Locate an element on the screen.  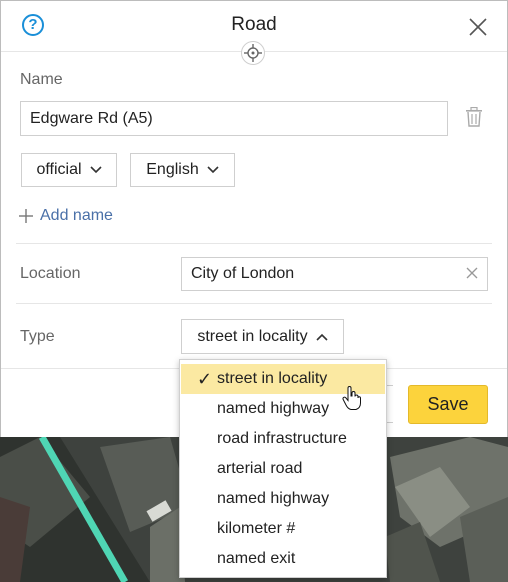
type-value: street in locality is located at coordinates (252, 336).